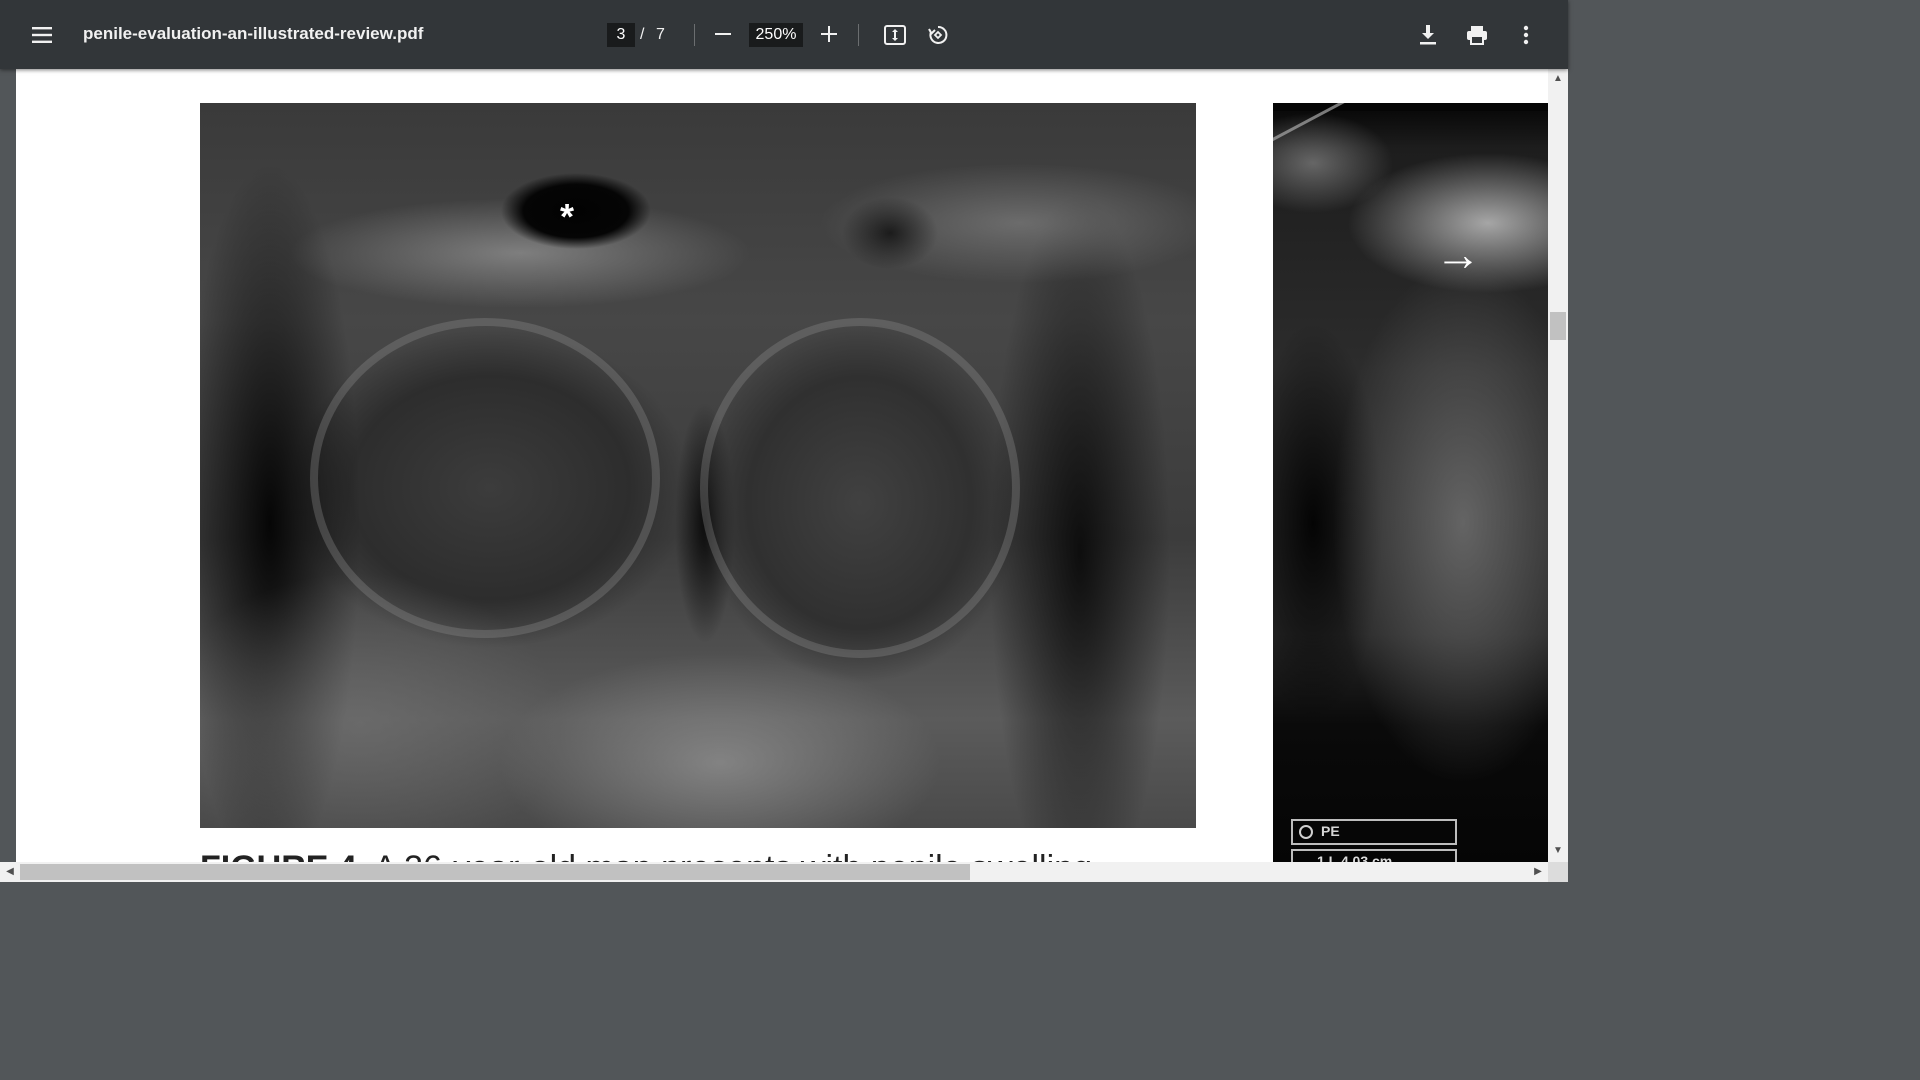 This screenshot has height=1080, width=1920. I want to click on rotate-button, so click(938, 35).